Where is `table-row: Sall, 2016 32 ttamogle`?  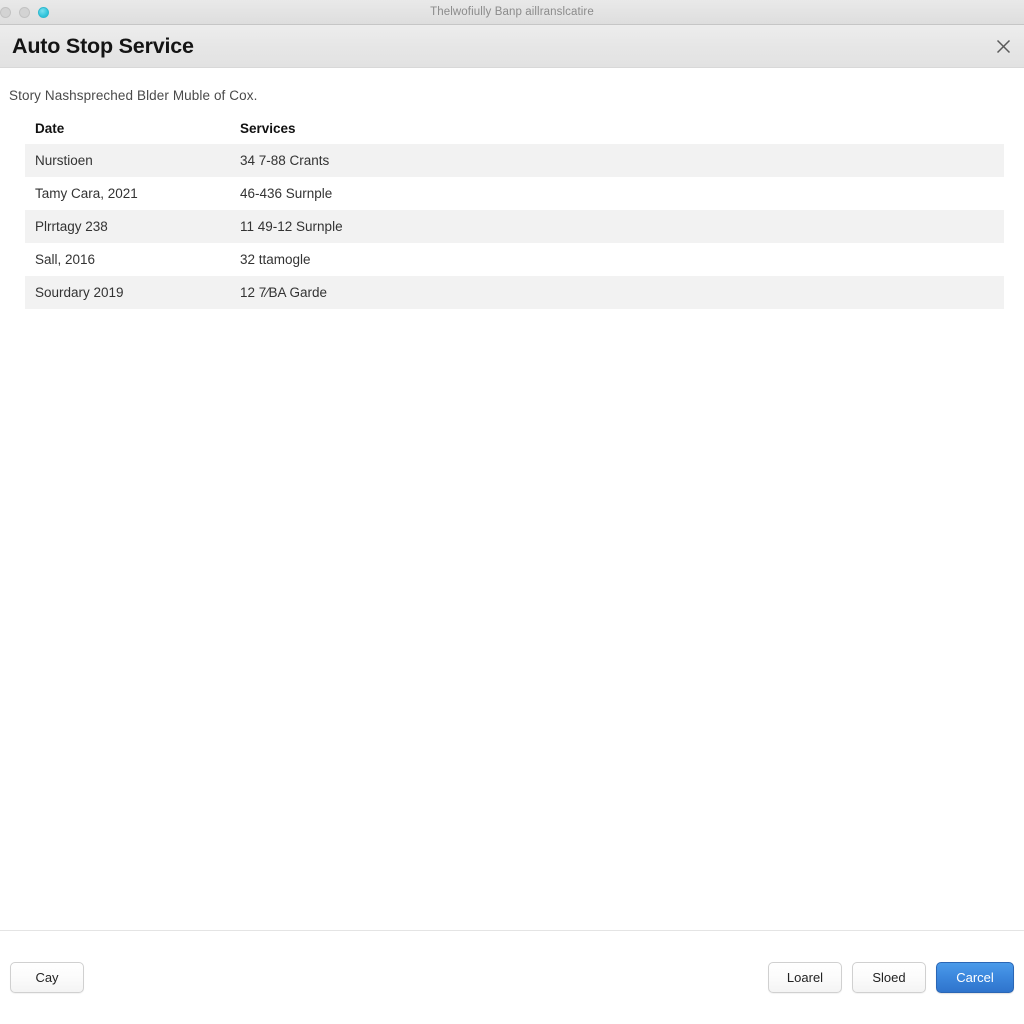 table-row: Sall, 2016 32 ttamogle is located at coordinates (514, 259).